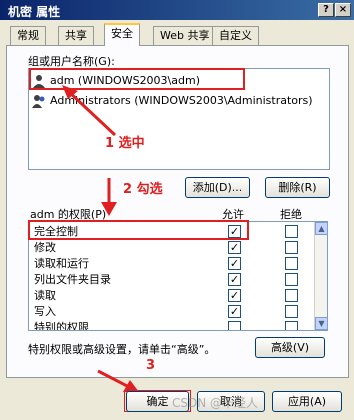 This screenshot has height=420, width=354. What do you see at coordinates (45, 311) in the screenshot?
I see `perm-name: 写入` at bounding box center [45, 311].